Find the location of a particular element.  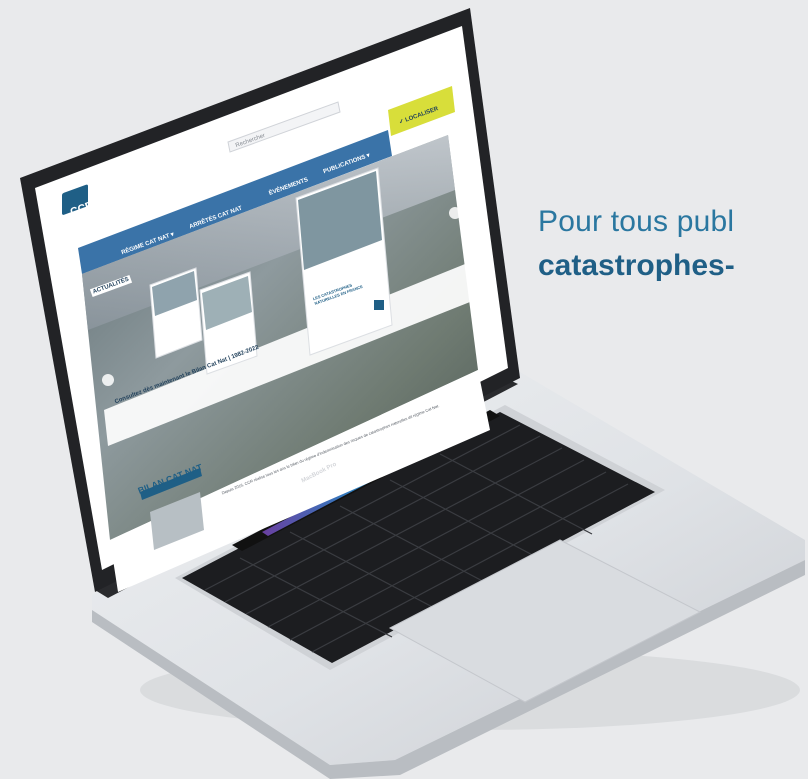

carousel-next-icon is located at coordinates (455, 213).